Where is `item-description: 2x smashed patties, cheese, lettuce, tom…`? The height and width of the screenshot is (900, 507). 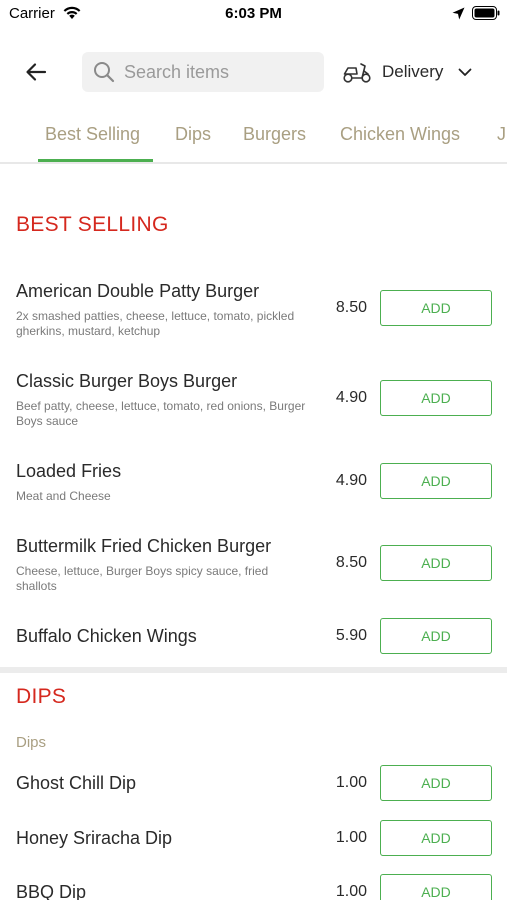
item-description: 2x smashed patties, cheese, lettuce, tom… is located at coordinates (155, 323).